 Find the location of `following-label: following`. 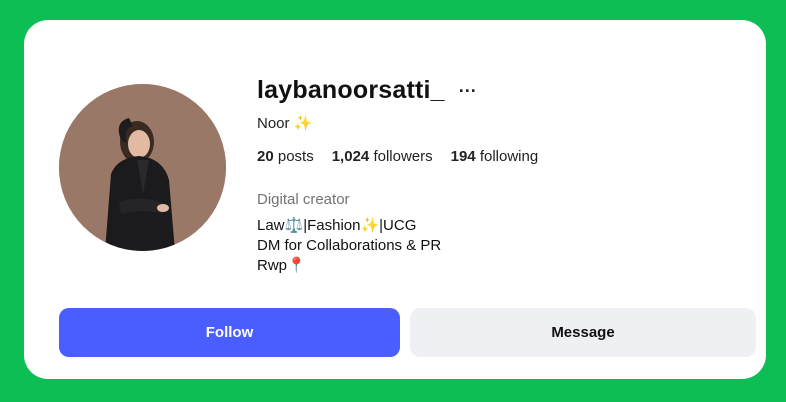

following-label: following is located at coordinates (509, 156).